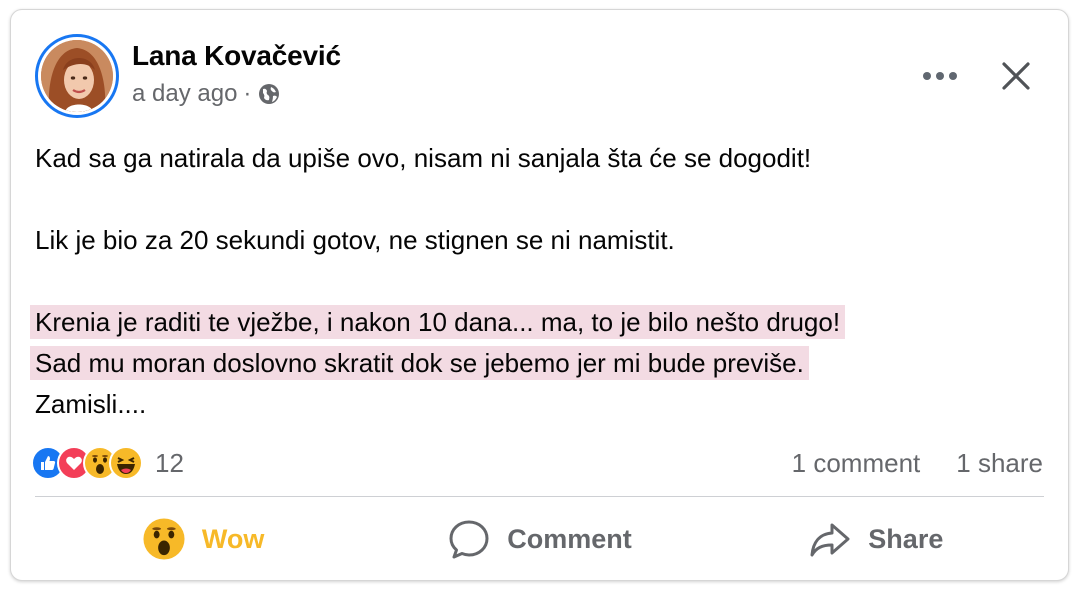  I want to click on reaction-count: 12, so click(169, 462).